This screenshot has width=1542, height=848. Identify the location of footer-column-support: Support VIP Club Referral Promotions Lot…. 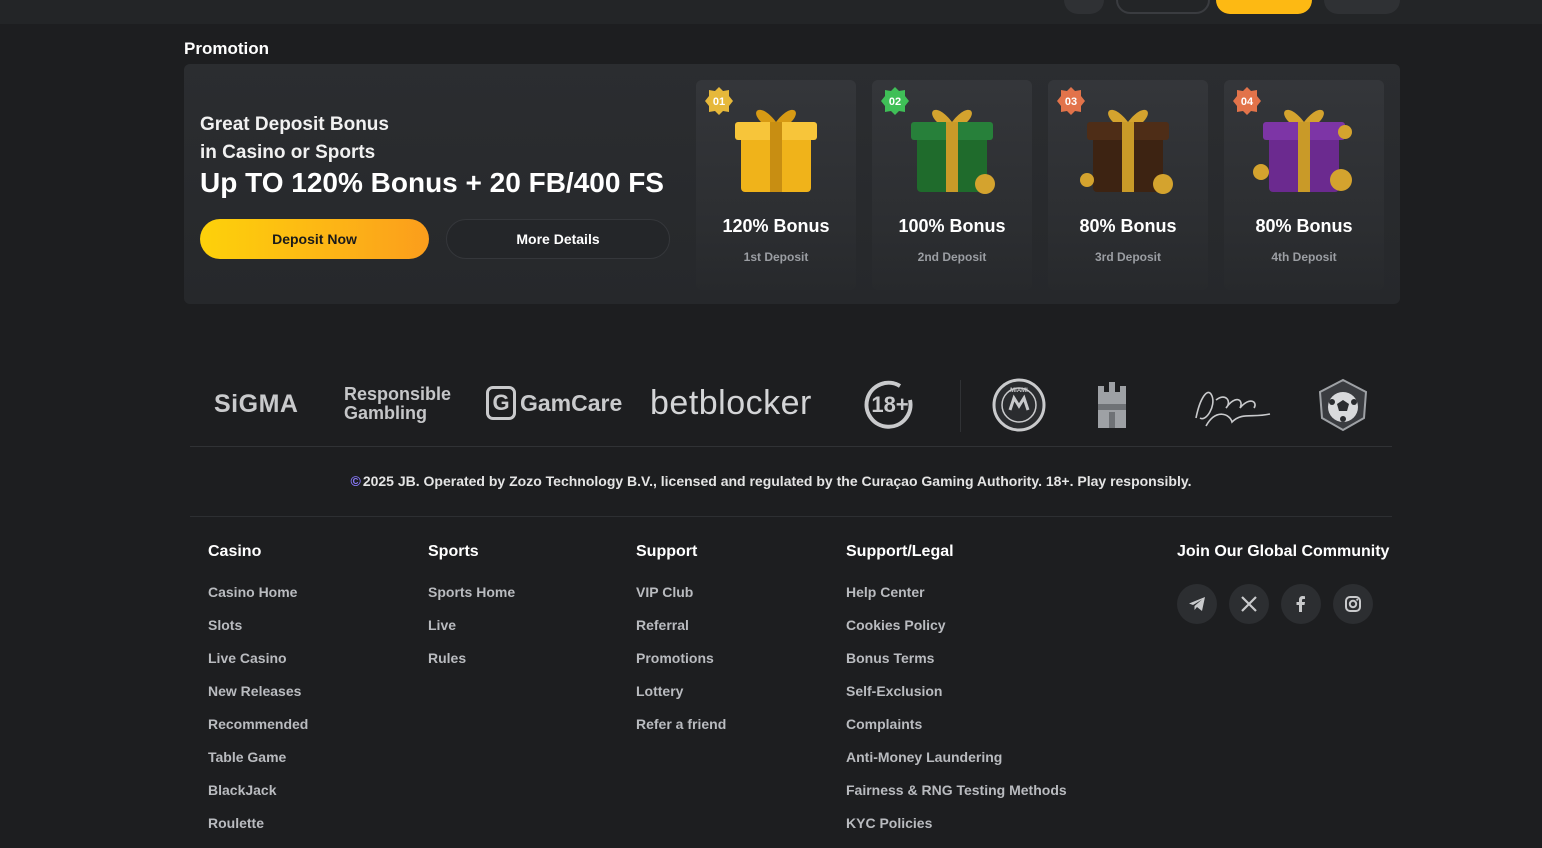
(681, 646).